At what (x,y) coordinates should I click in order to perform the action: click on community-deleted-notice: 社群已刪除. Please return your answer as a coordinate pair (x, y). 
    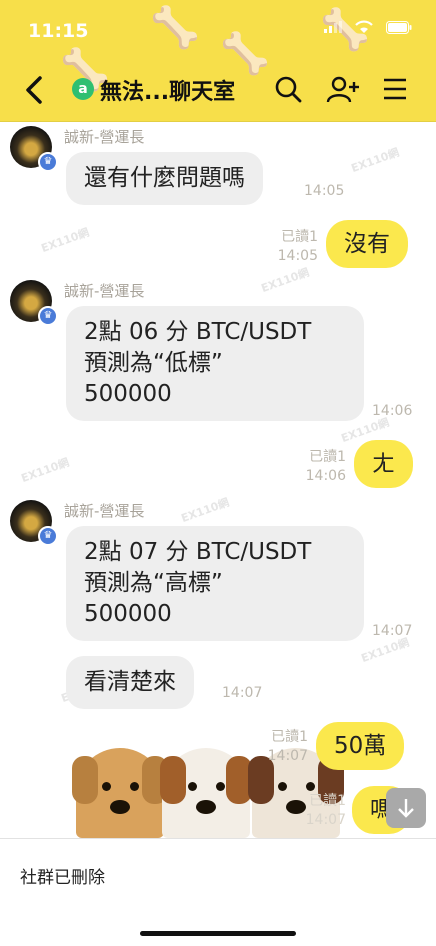
    Looking at the image, I should click on (62, 878).